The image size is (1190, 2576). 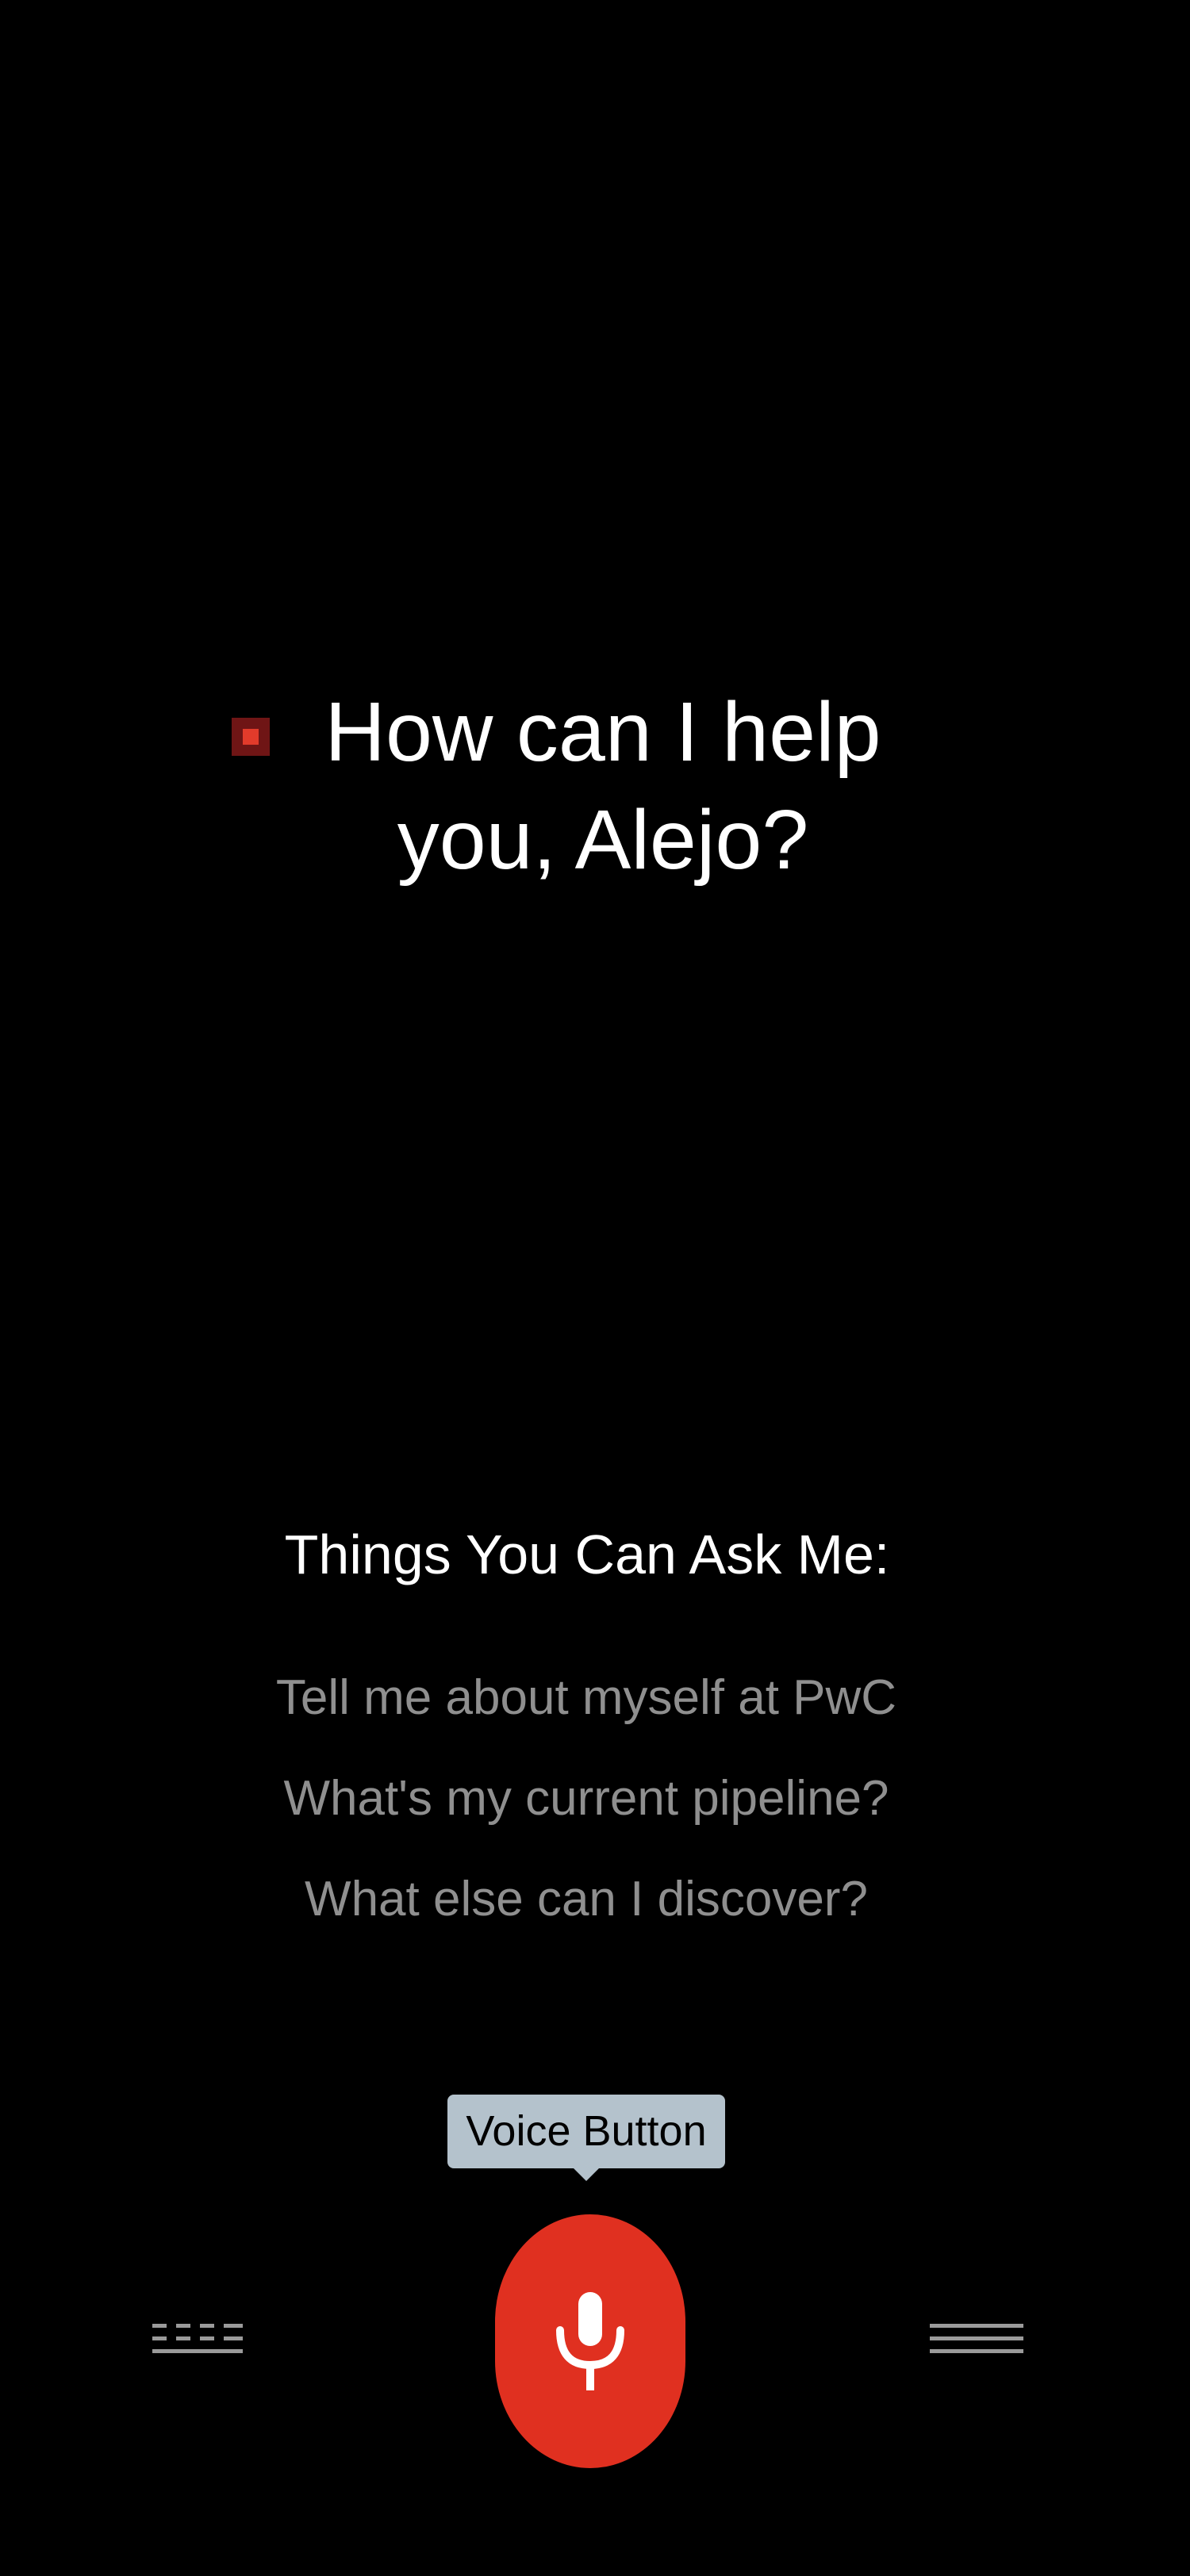 What do you see at coordinates (586, 2131) in the screenshot?
I see `voice-button-tooltip: Voice Button` at bounding box center [586, 2131].